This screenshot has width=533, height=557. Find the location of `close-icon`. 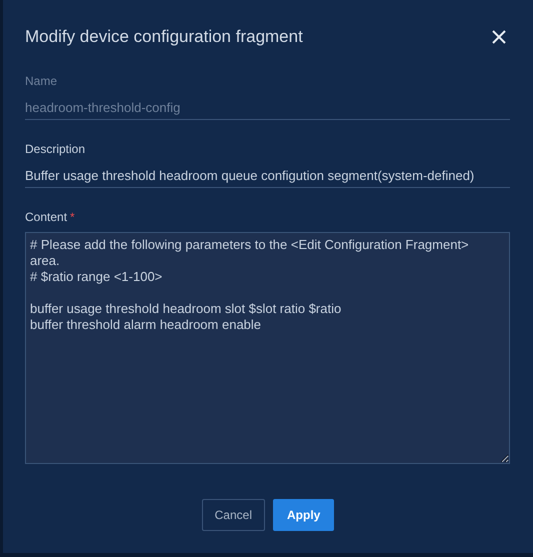

close-icon is located at coordinates (499, 36).